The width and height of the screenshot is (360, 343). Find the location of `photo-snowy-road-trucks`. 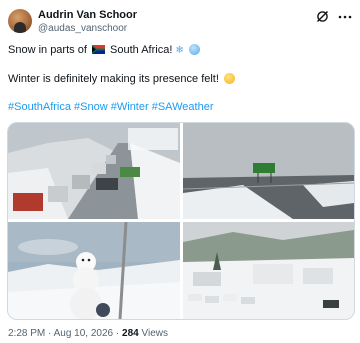

photo-snowy-road-trucks is located at coordinates (94, 171).